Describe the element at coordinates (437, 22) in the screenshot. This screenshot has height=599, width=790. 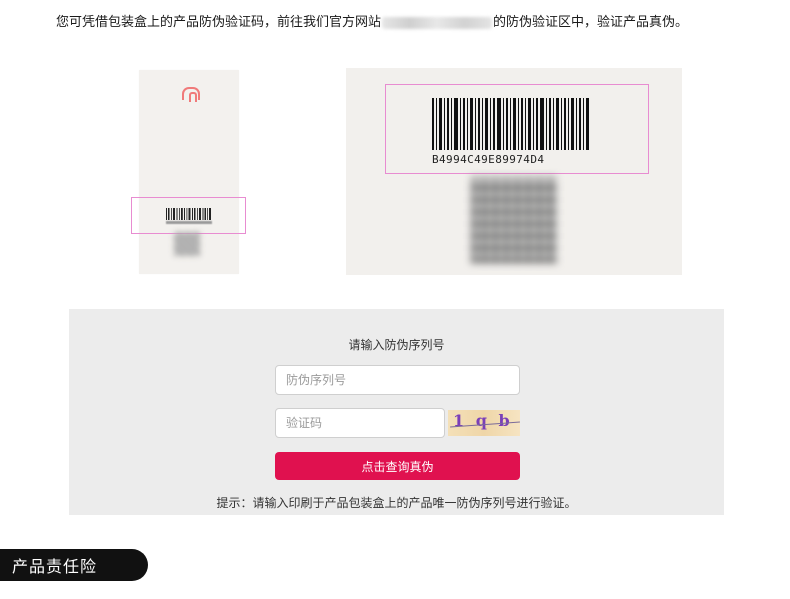
I see `blurred-website-url` at that location.